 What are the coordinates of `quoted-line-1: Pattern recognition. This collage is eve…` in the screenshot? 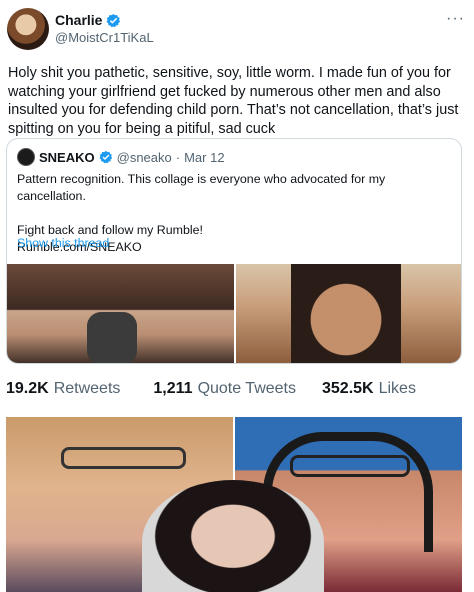 It's located at (201, 187).